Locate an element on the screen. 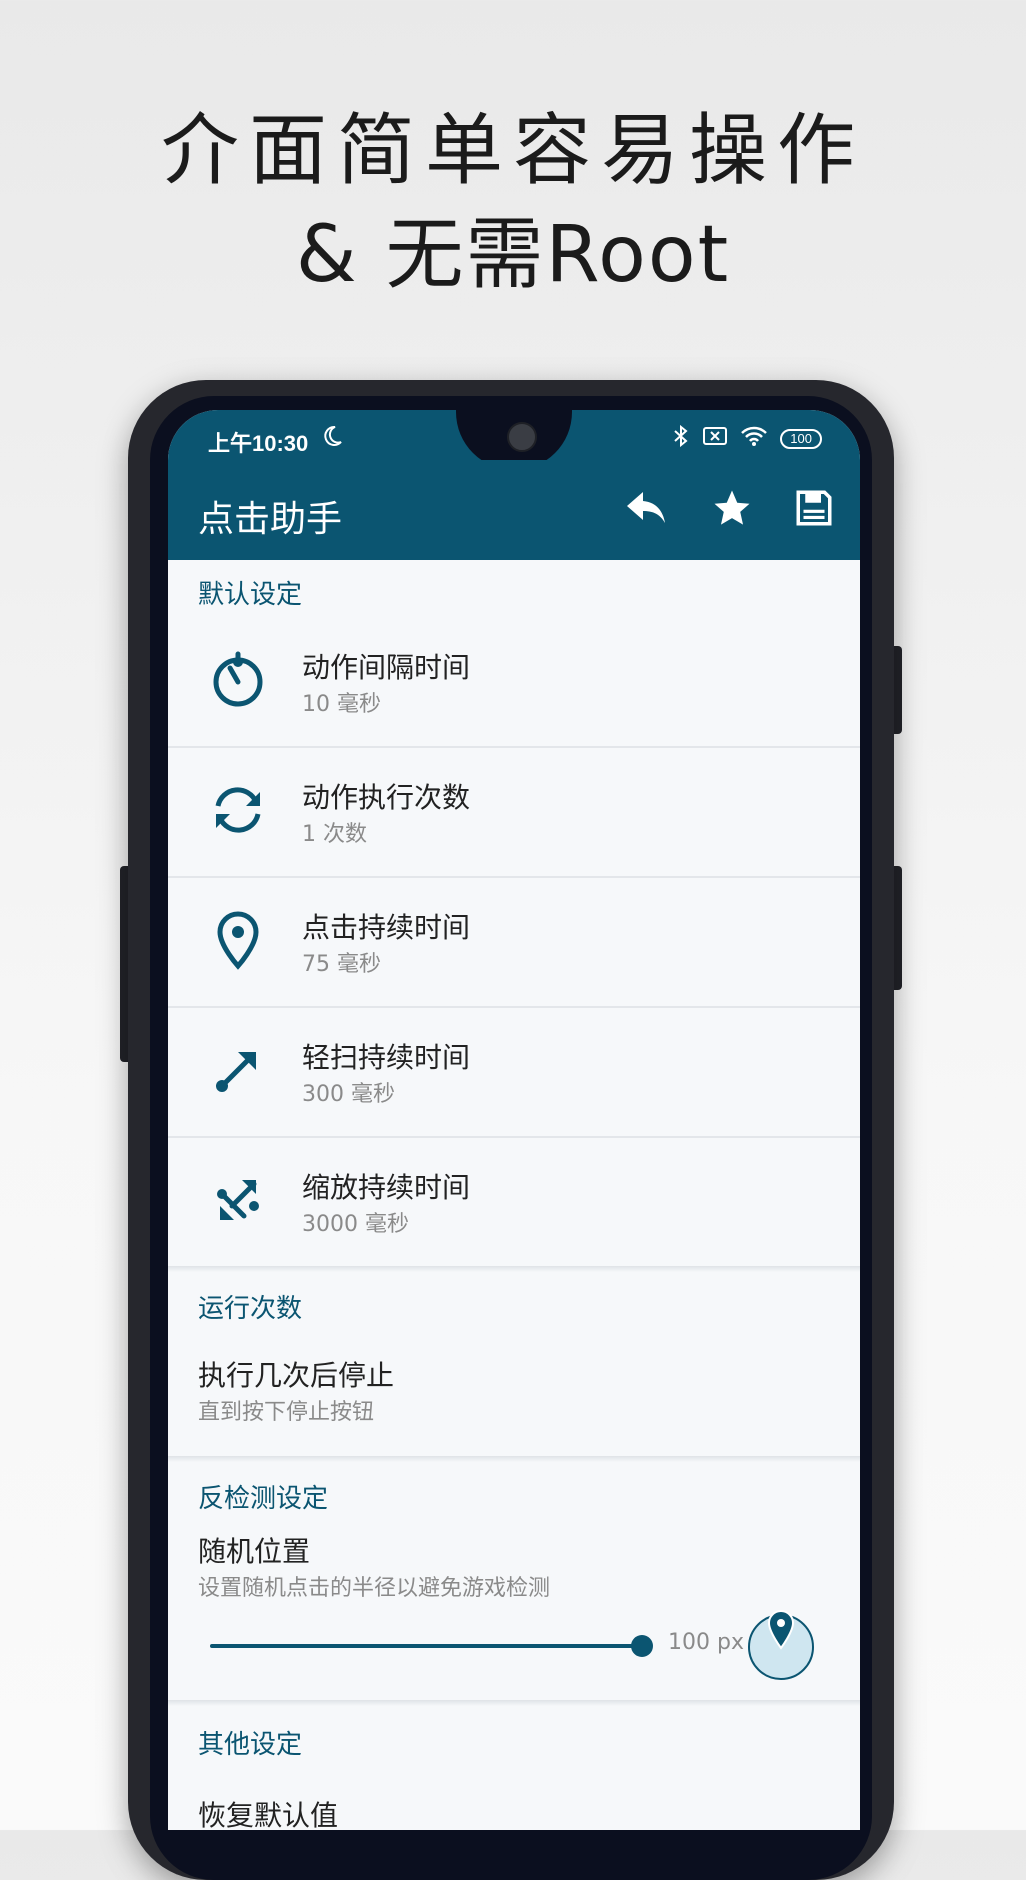 The width and height of the screenshot is (1026, 1880). section-title-anti-detect: 反检测设定 is located at coordinates (263, 1499).